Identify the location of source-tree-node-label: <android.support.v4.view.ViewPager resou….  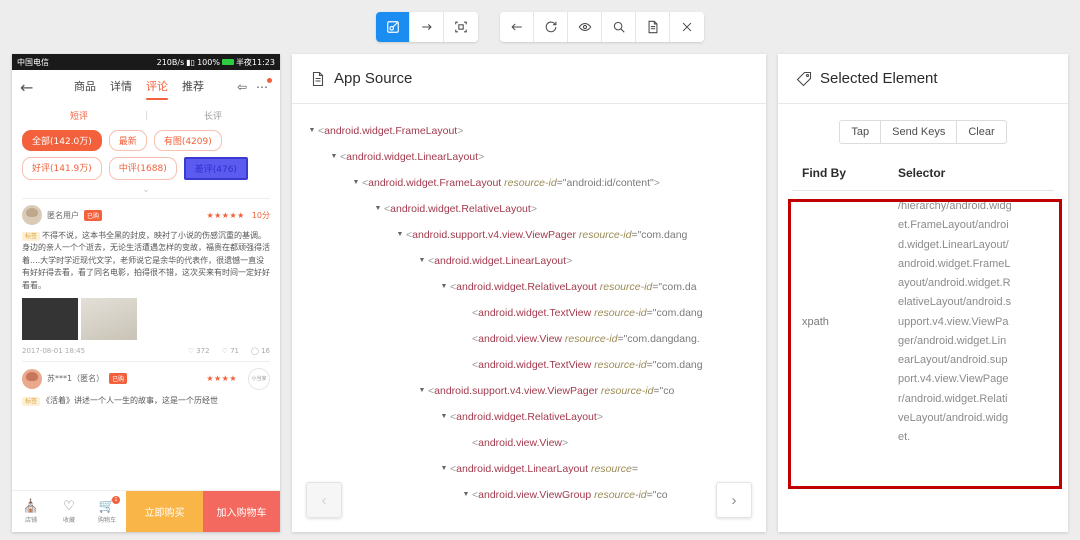
(551, 391).